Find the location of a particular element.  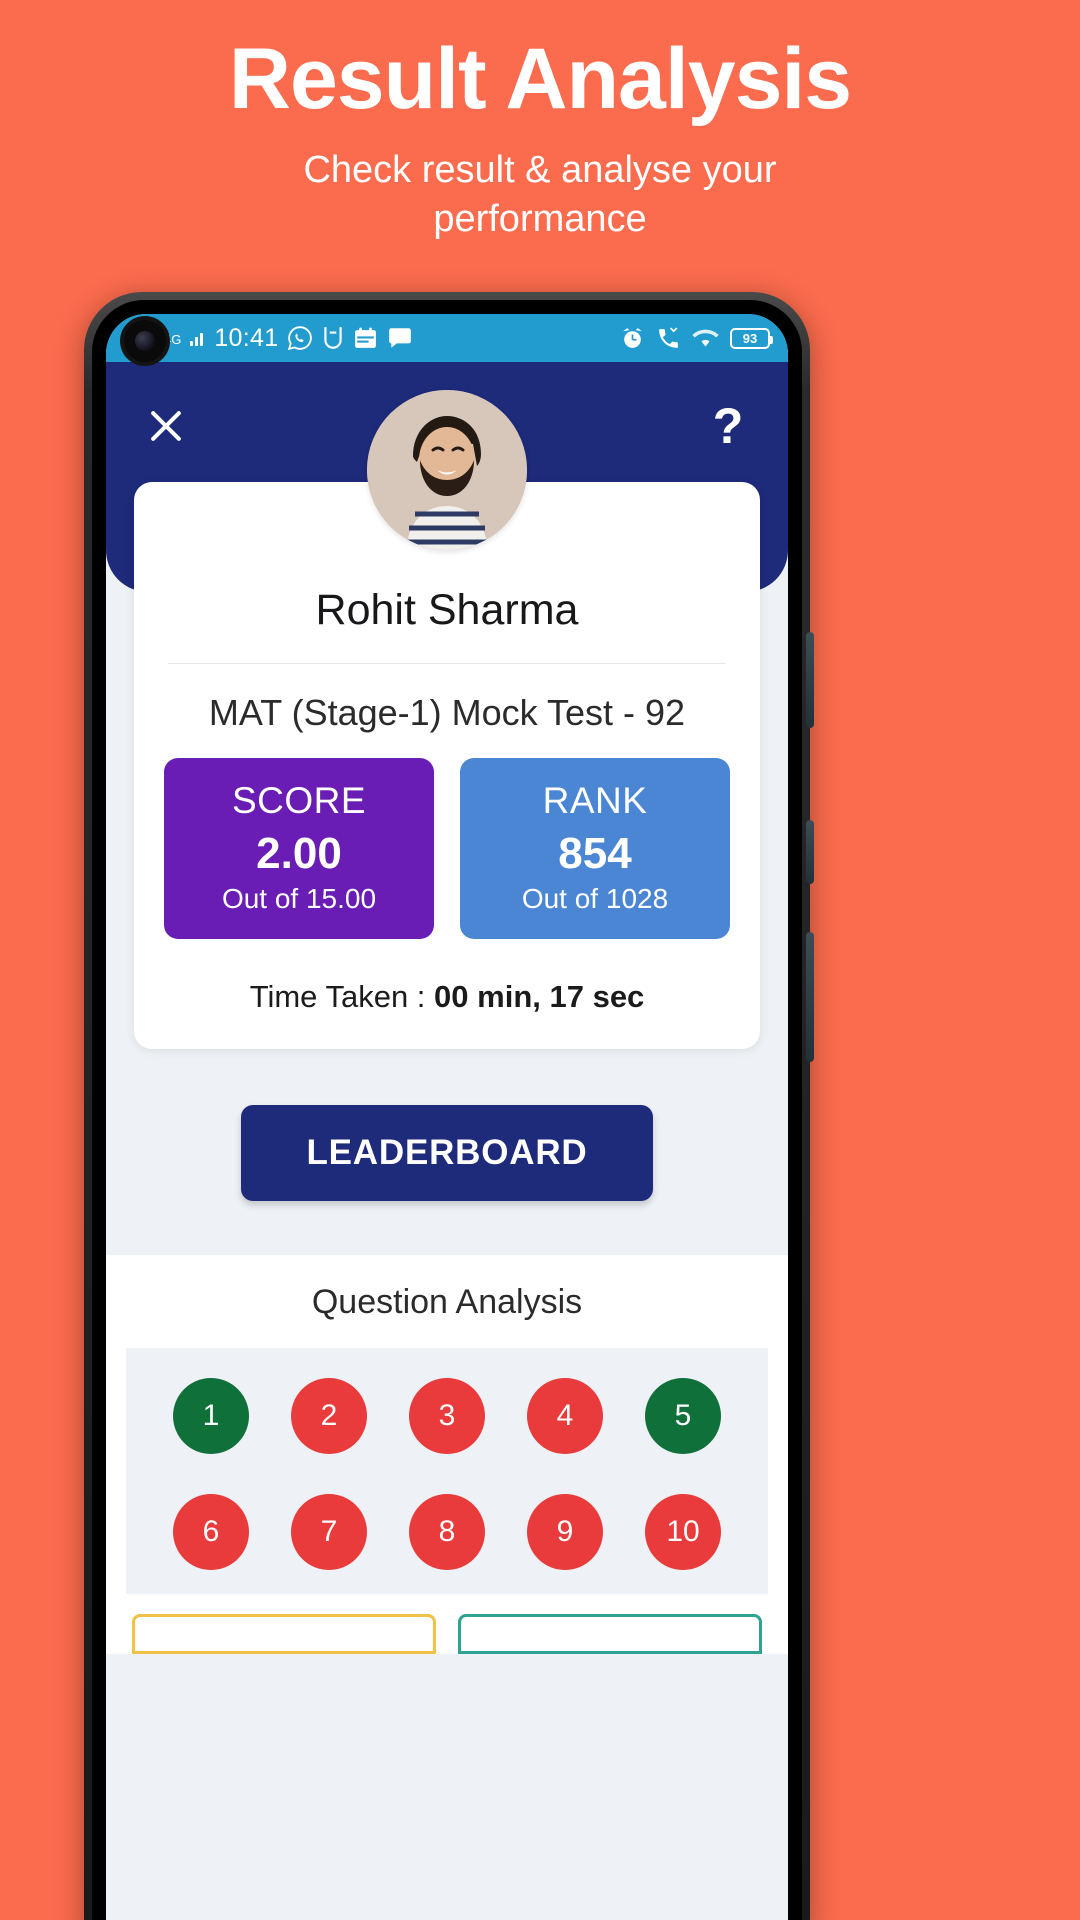

help-icon: ? is located at coordinates (728, 426).